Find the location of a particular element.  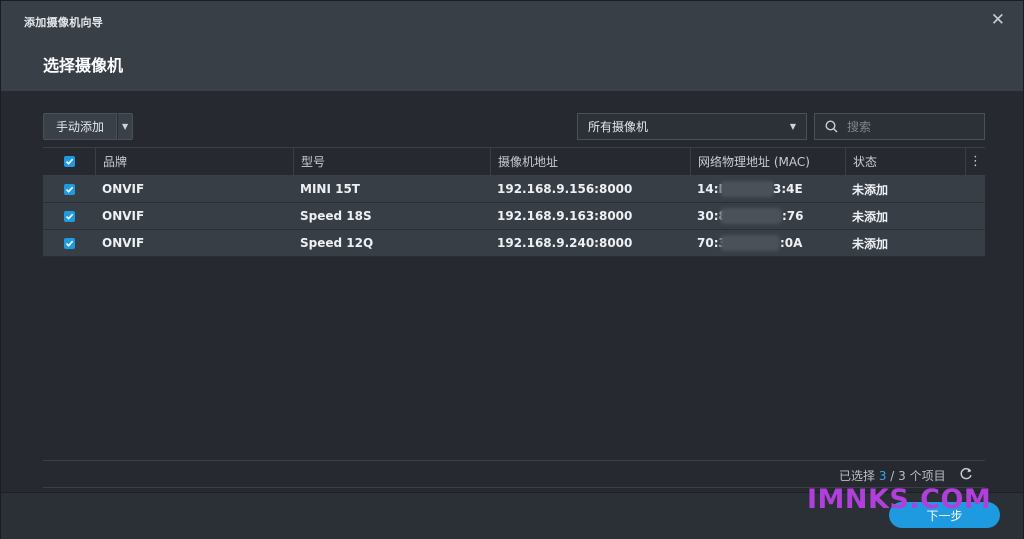

camera-filter-value: 所有摄像机 is located at coordinates (618, 127).